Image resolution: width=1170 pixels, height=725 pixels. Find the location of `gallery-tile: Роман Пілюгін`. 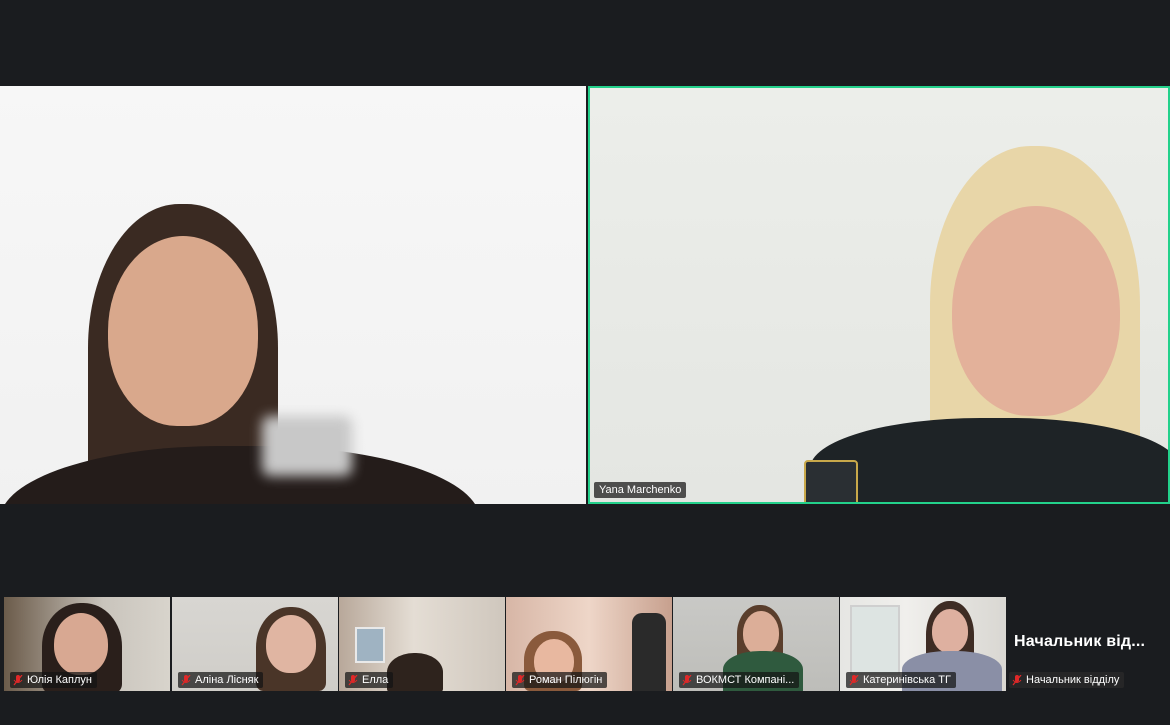

gallery-tile: Роман Пілюгін is located at coordinates (589, 644).